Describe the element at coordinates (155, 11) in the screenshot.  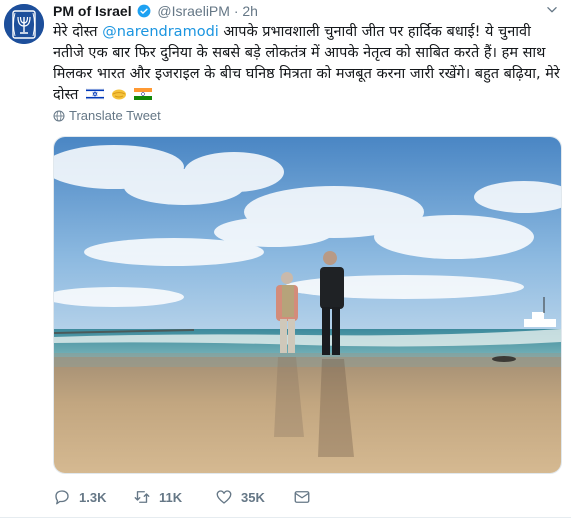
I see `tweet-header: PM of Israel @IsraeliPM · 2h` at that location.